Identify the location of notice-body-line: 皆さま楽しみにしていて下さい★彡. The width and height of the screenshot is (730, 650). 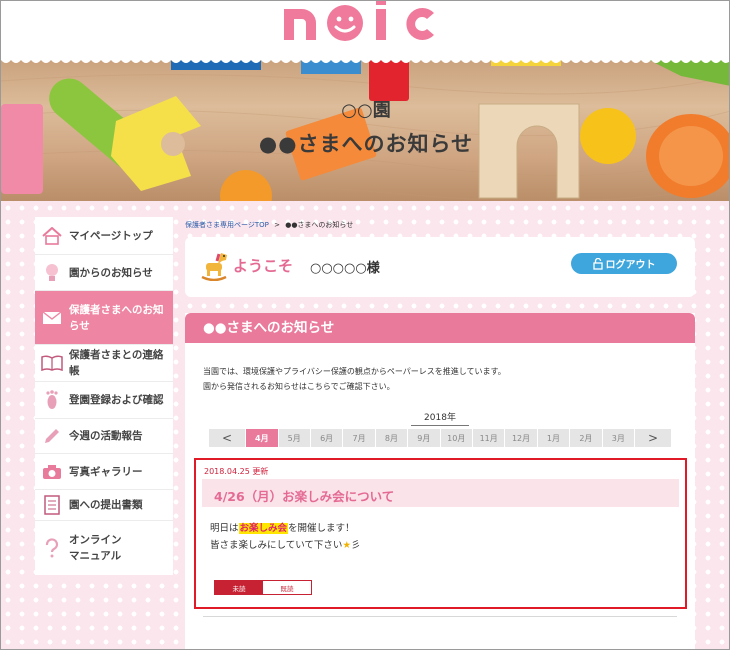
(285, 545).